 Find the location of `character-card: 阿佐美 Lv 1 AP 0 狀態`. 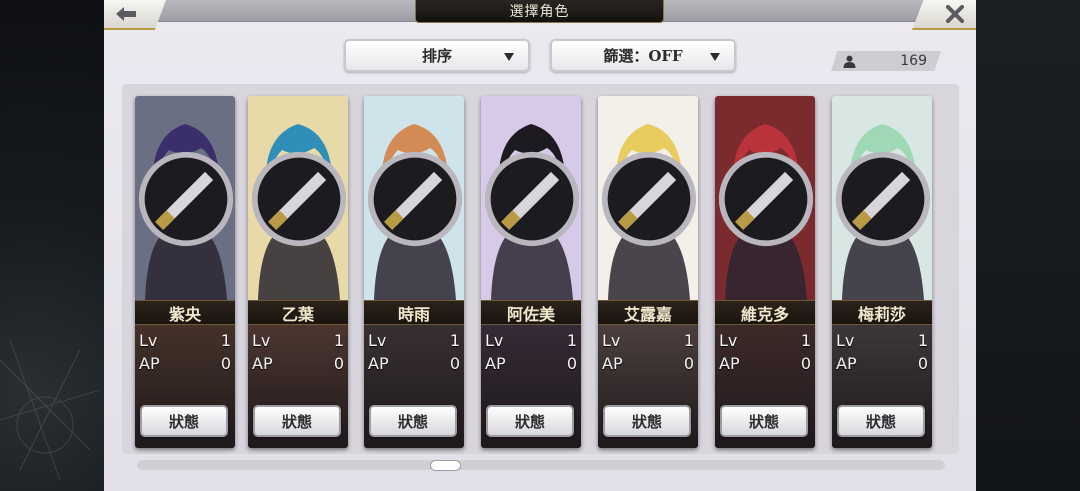

character-card: 阿佐美 Lv 1 AP 0 狀態 is located at coordinates (531, 272).